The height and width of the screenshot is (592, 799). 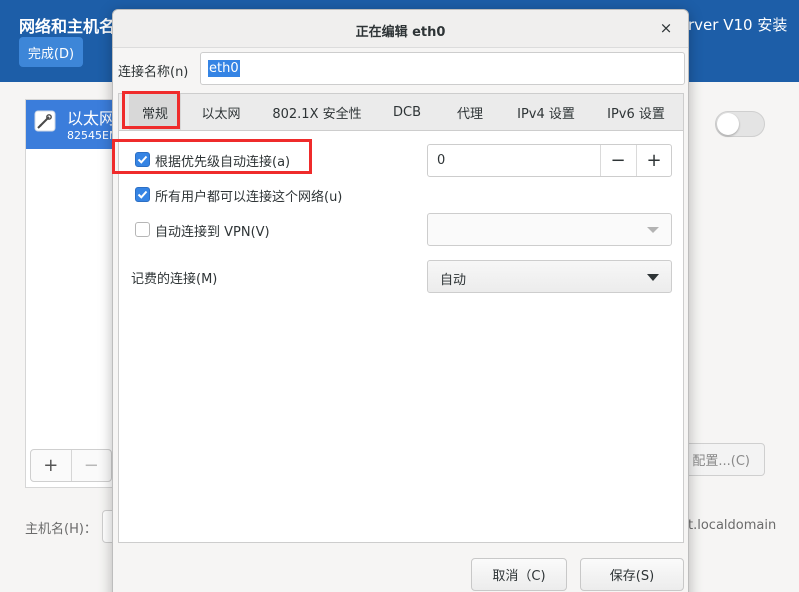 What do you see at coordinates (221, 112) in the screenshot?
I see `tab-ethernet: 以太网` at bounding box center [221, 112].